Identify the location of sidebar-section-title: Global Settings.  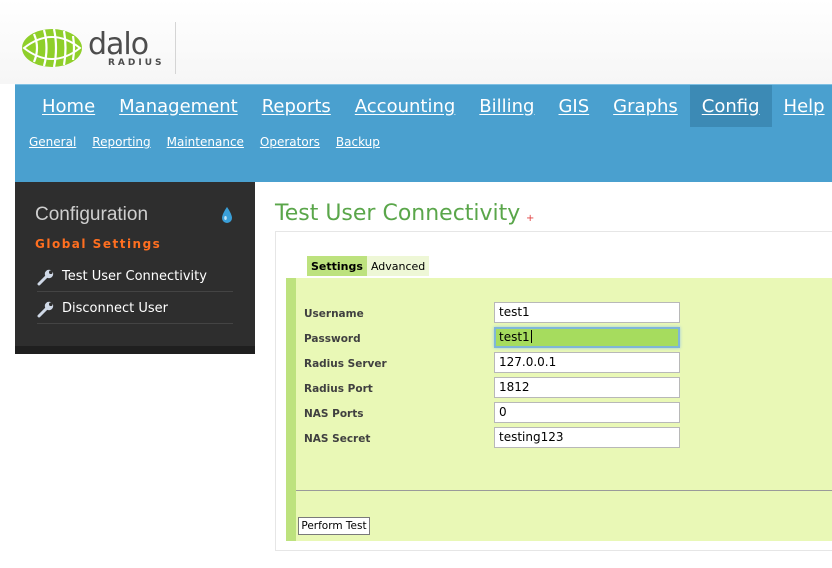
(98, 244).